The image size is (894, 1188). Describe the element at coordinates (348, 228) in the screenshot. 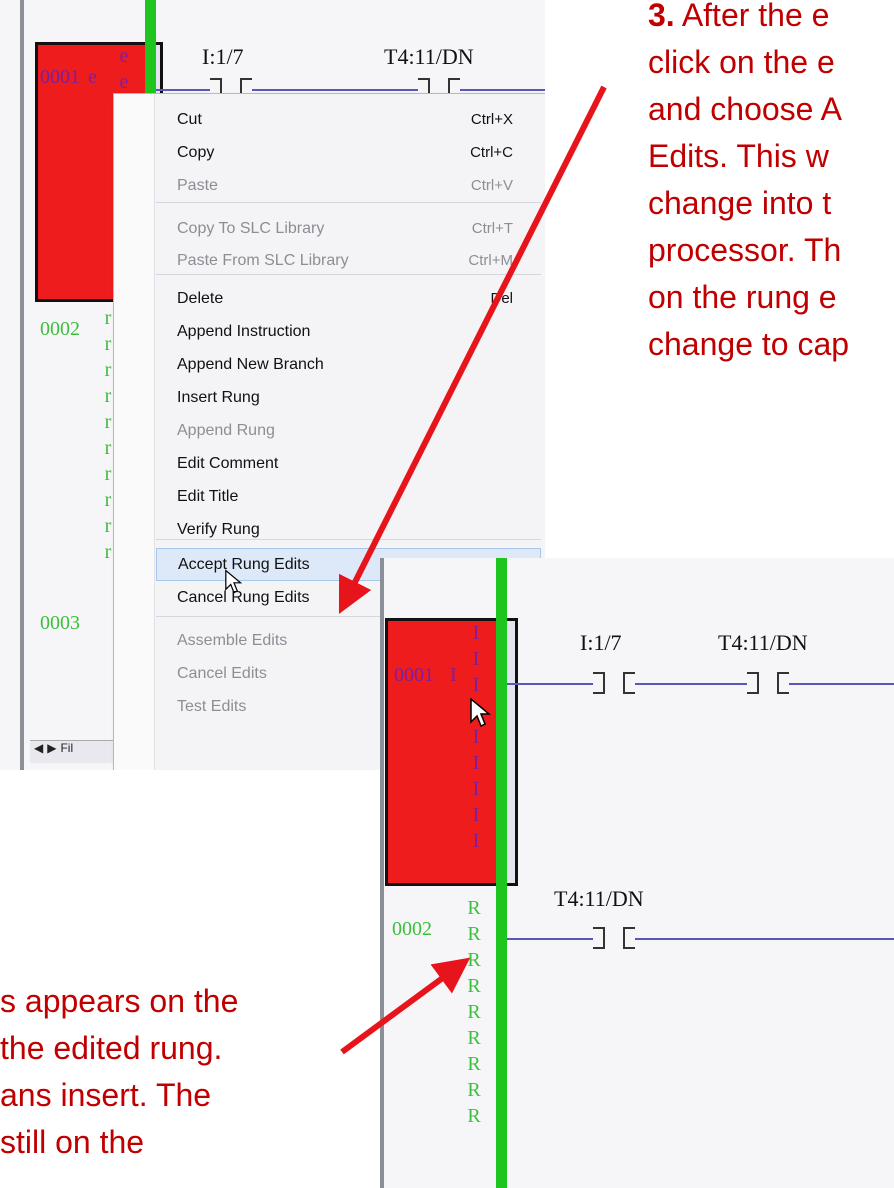

I see `menu-item-copy-to-slc-library: Copy To SLC Library Ctrl+T` at that location.